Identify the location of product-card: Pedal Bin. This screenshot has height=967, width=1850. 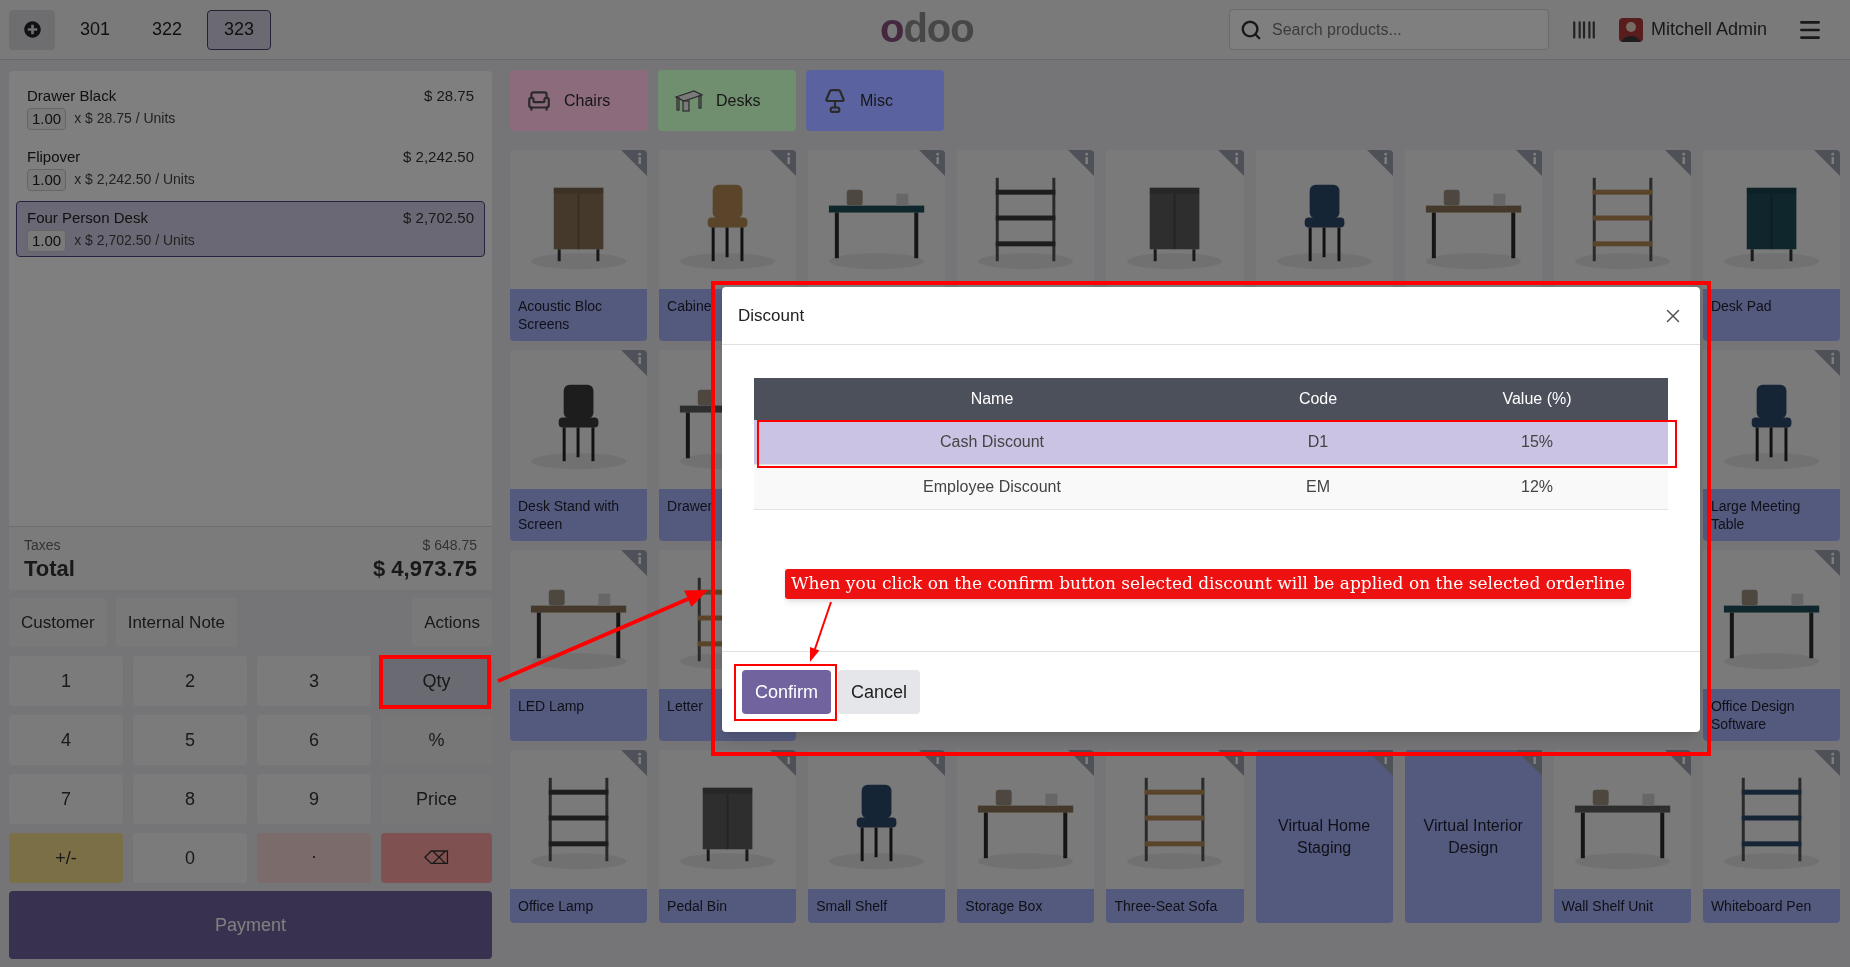
(728, 836).